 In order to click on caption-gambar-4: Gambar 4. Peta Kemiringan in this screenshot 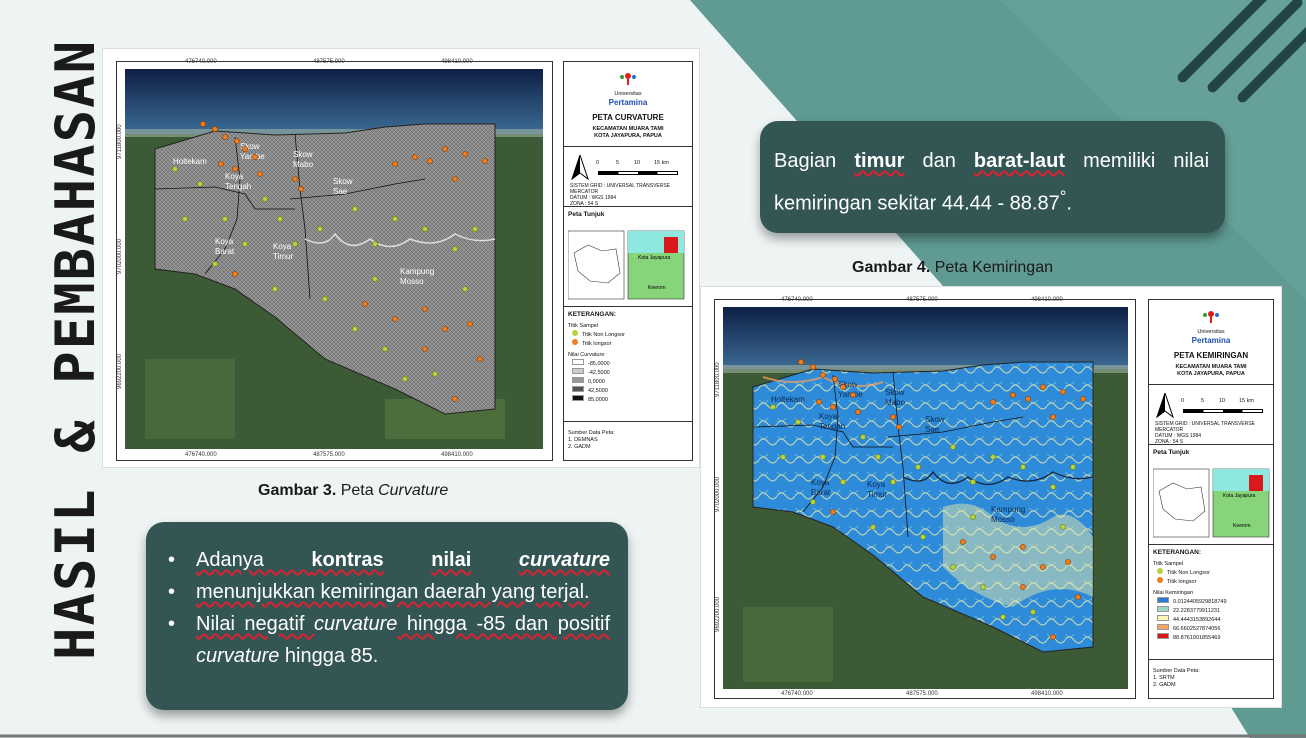, I will do `click(952, 267)`.